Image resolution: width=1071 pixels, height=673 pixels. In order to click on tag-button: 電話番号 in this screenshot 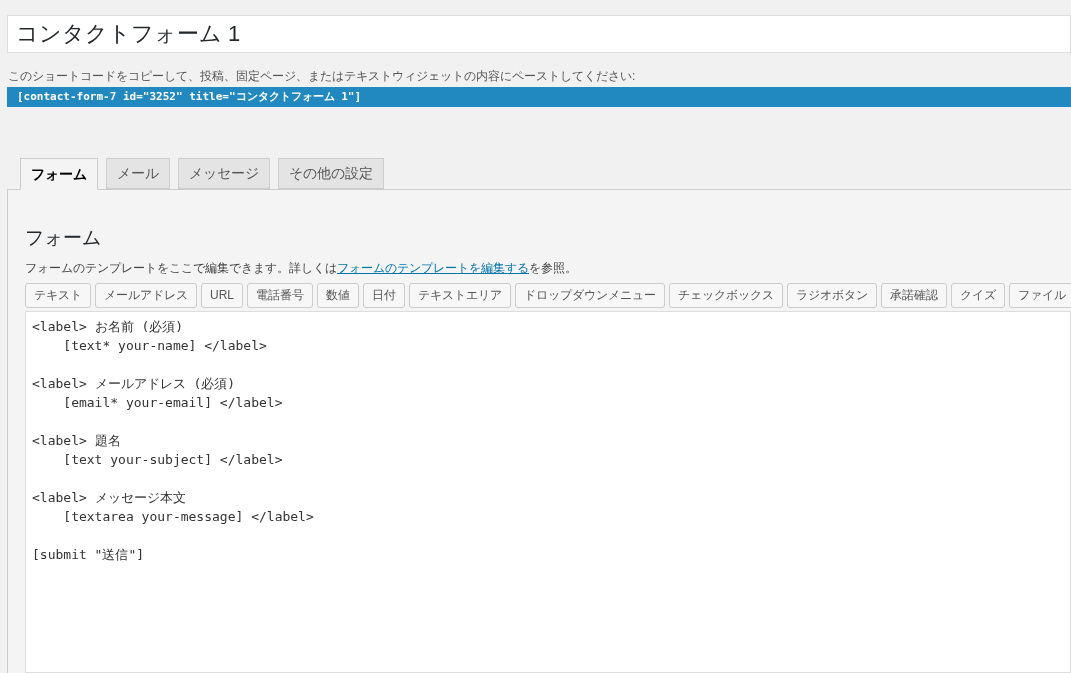, I will do `click(280, 295)`.